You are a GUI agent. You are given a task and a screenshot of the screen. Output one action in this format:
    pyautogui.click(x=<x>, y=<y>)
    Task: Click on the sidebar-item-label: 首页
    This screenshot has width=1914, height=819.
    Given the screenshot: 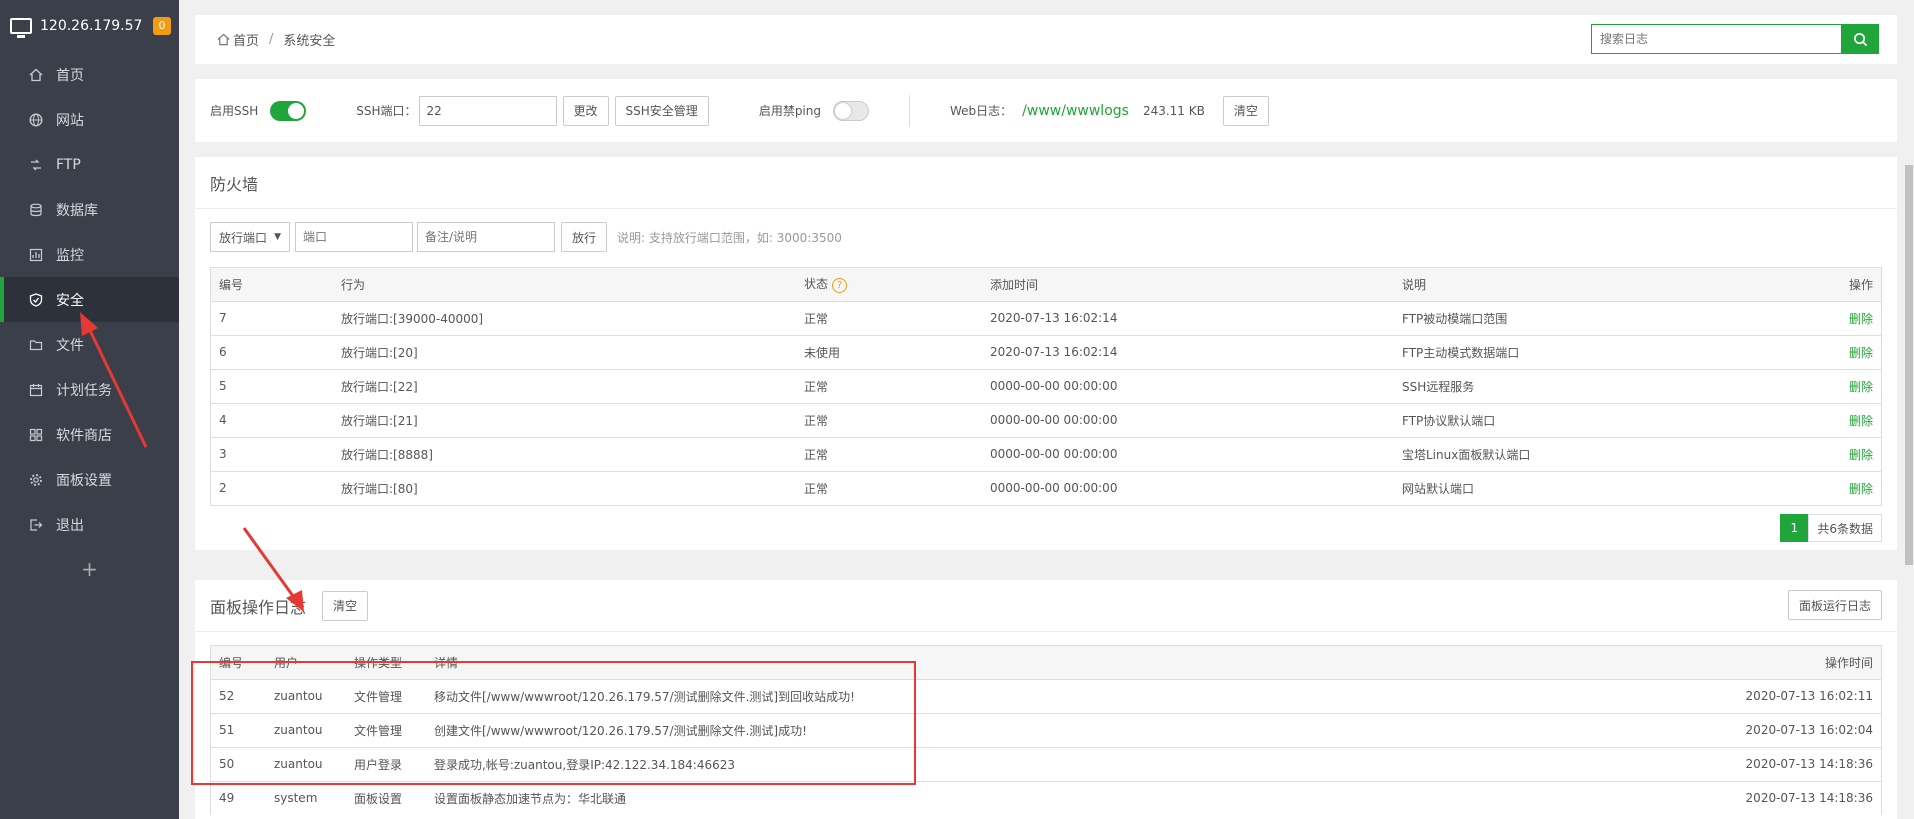 What is the action you would take?
    pyautogui.click(x=70, y=75)
    